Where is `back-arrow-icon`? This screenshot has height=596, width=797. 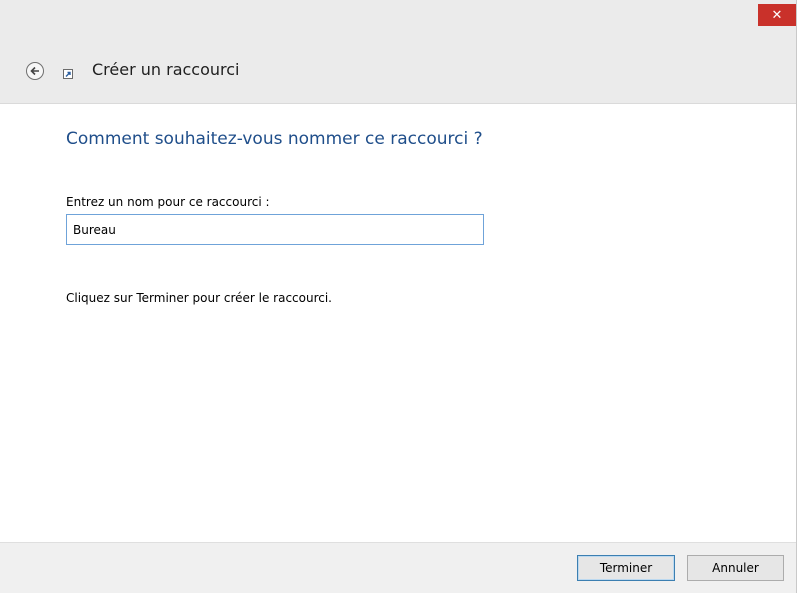
back-arrow-icon is located at coordinates (34, 71).